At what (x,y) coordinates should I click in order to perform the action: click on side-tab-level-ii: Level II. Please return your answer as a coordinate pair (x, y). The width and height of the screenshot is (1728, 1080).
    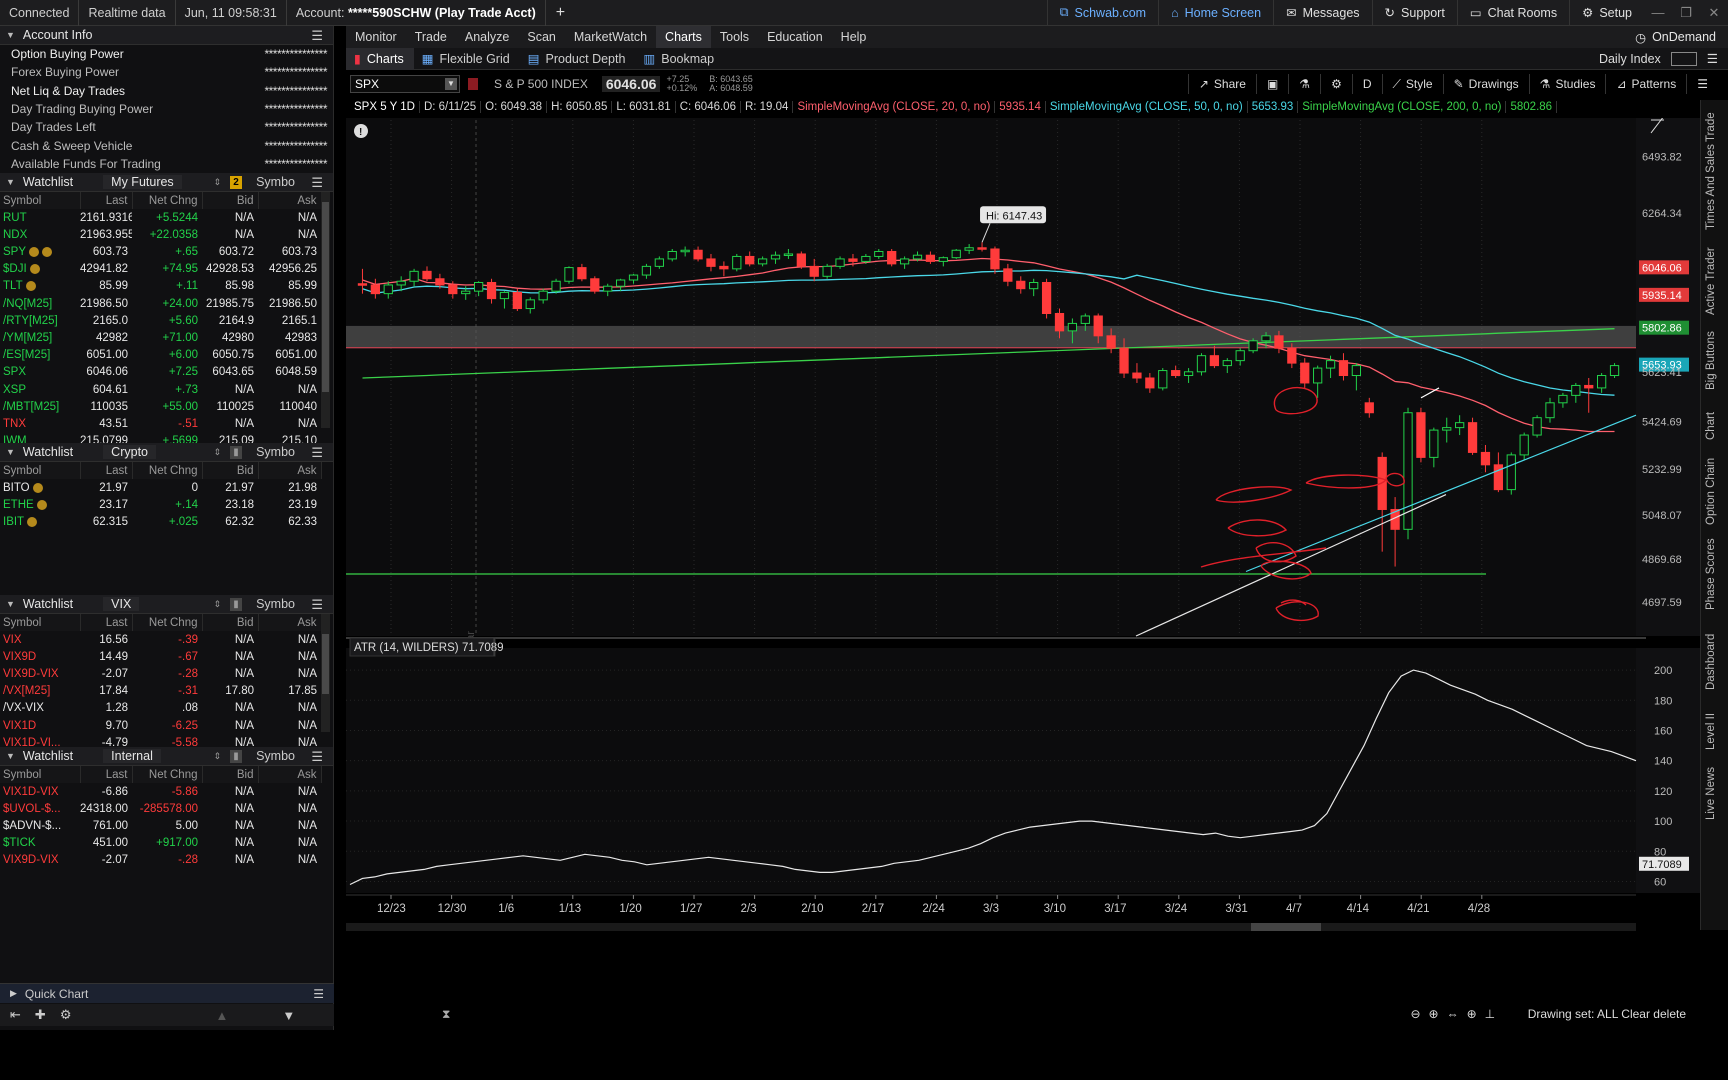
    Looking at the image, I should click on (1711, 731).